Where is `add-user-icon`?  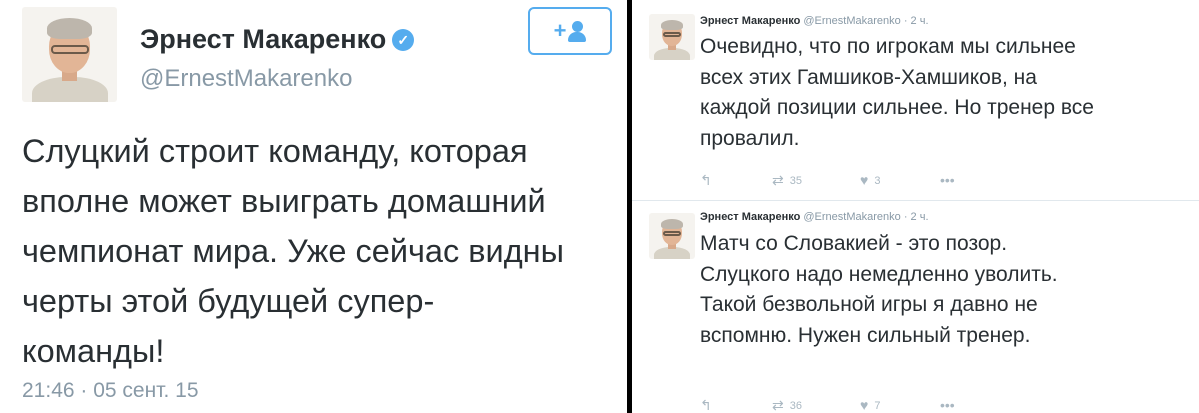
add-user-icon is located at coordinates (577, 31).